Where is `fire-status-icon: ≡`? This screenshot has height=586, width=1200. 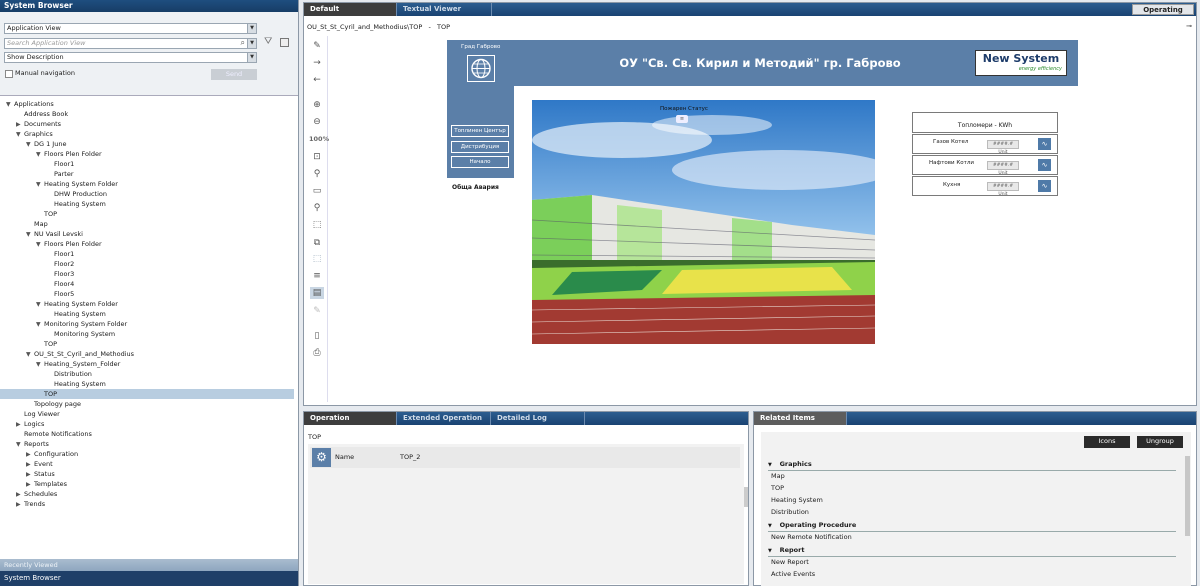
fire-status-icon: ≡ is located at coordinates (682, 119).